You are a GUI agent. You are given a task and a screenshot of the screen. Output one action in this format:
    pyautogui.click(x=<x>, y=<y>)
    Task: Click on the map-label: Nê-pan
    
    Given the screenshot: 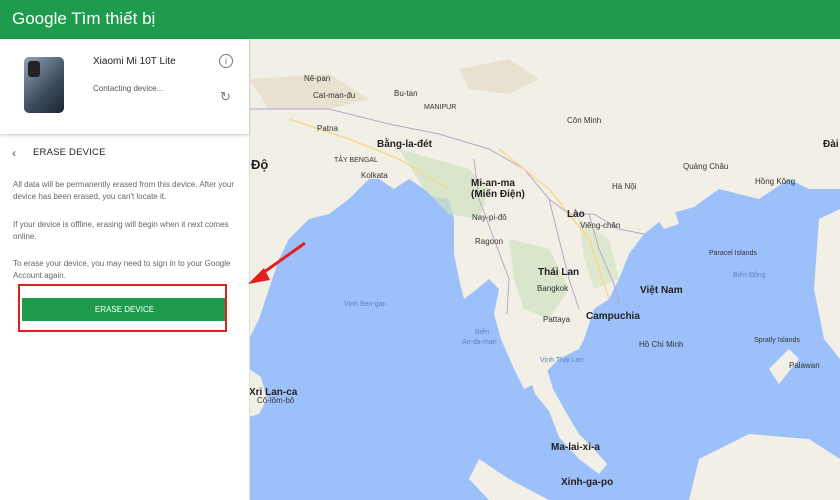 What is the action you would take?
    pyautogui.click(x=317, y=78)
    